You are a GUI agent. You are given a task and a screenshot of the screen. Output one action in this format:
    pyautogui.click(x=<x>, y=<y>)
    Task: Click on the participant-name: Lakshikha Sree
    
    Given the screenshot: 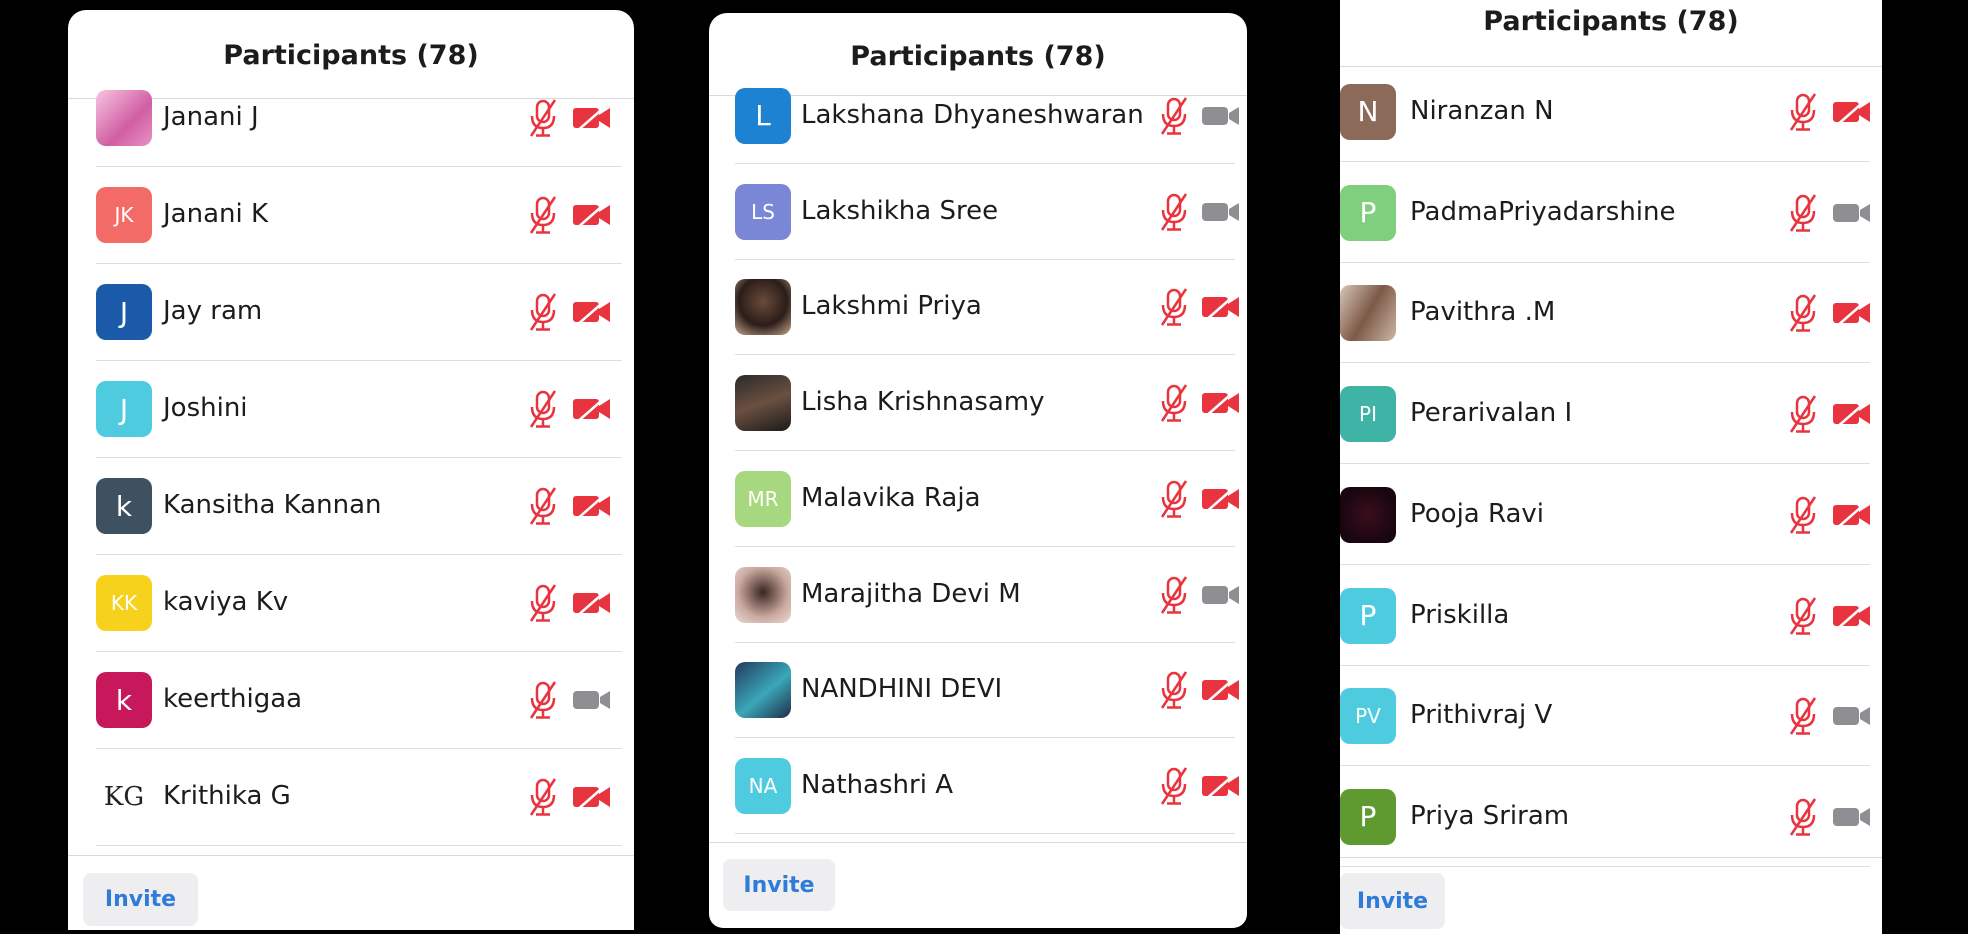 What is the action you would take?
    pyautogui.click(x=900, y=210)
    